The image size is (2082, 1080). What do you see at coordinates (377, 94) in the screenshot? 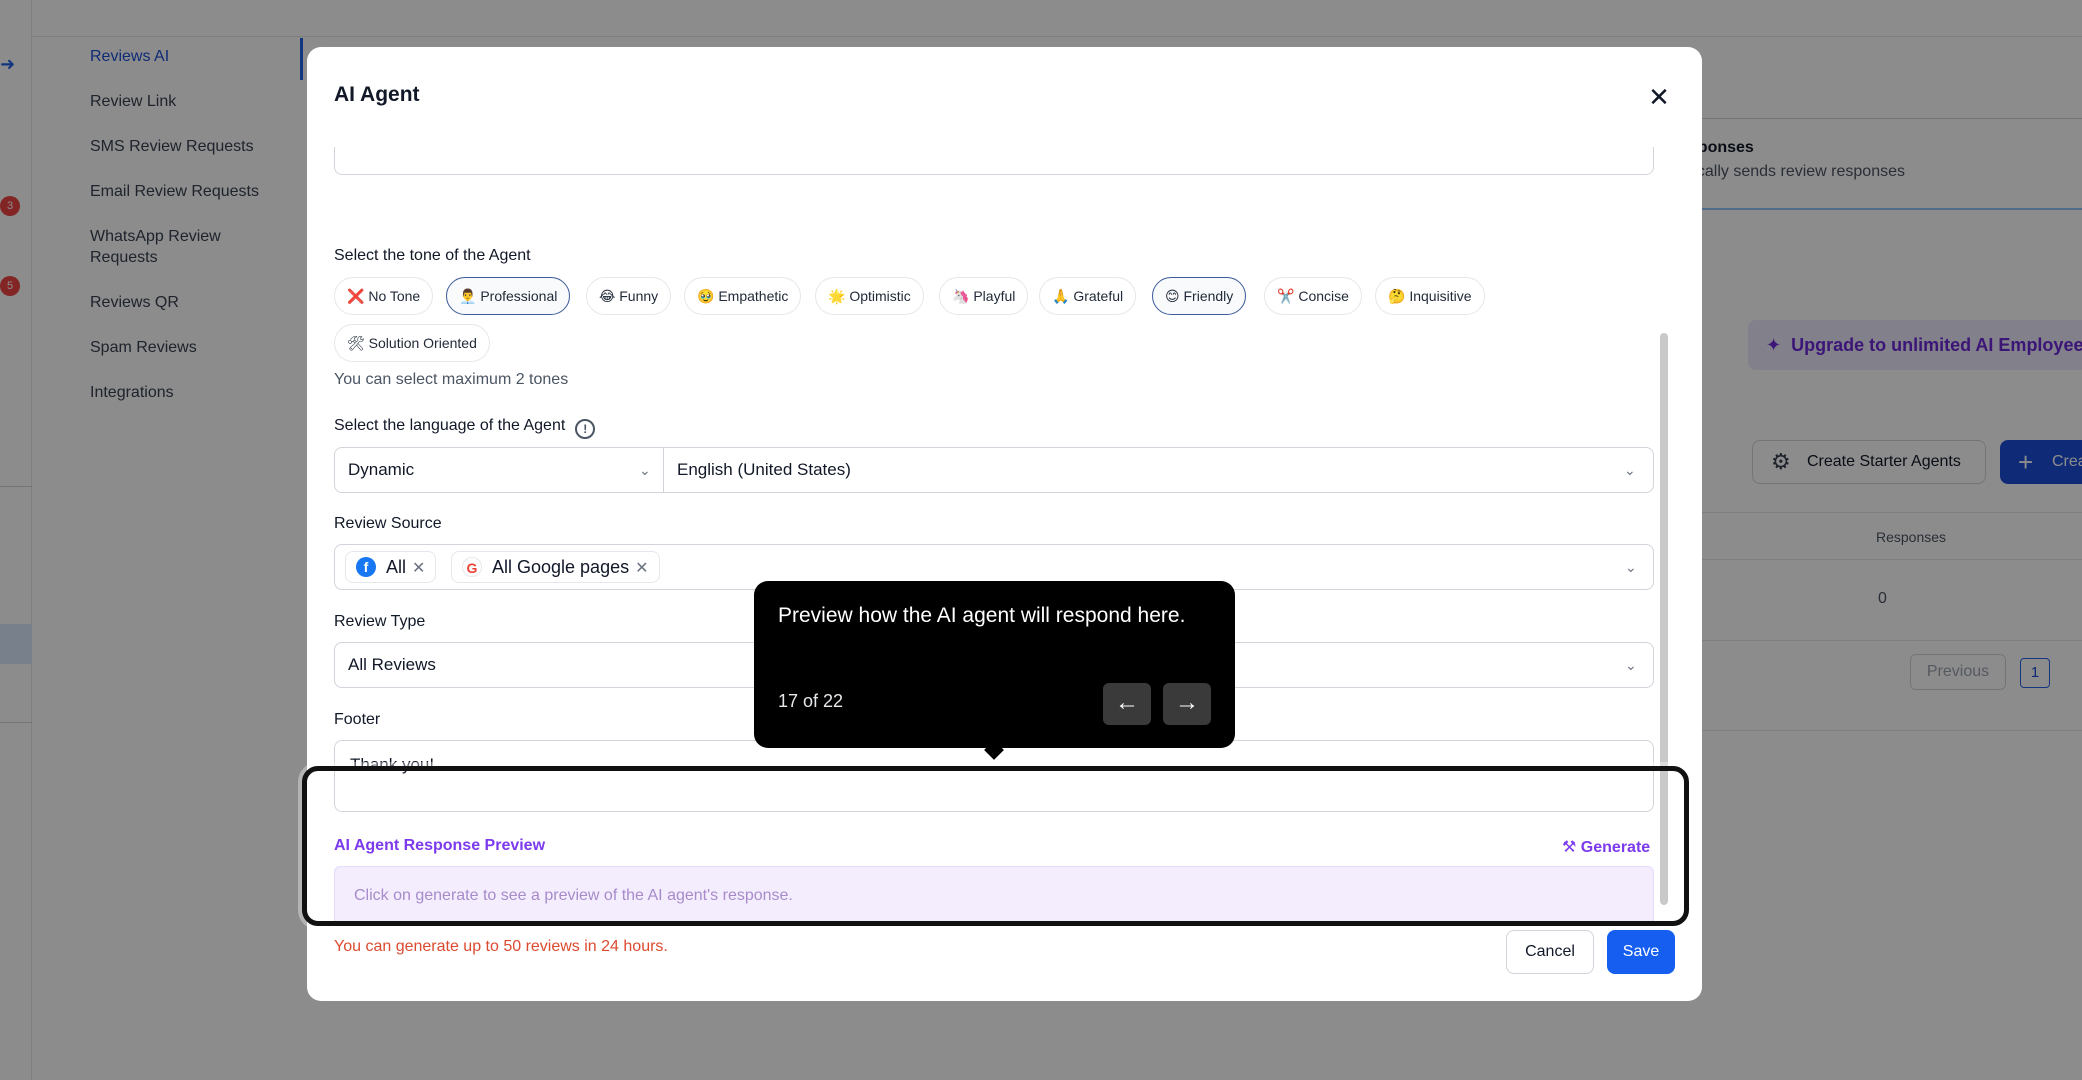
I see `modal-title: AI Agent` at bounding box center [377, 94].